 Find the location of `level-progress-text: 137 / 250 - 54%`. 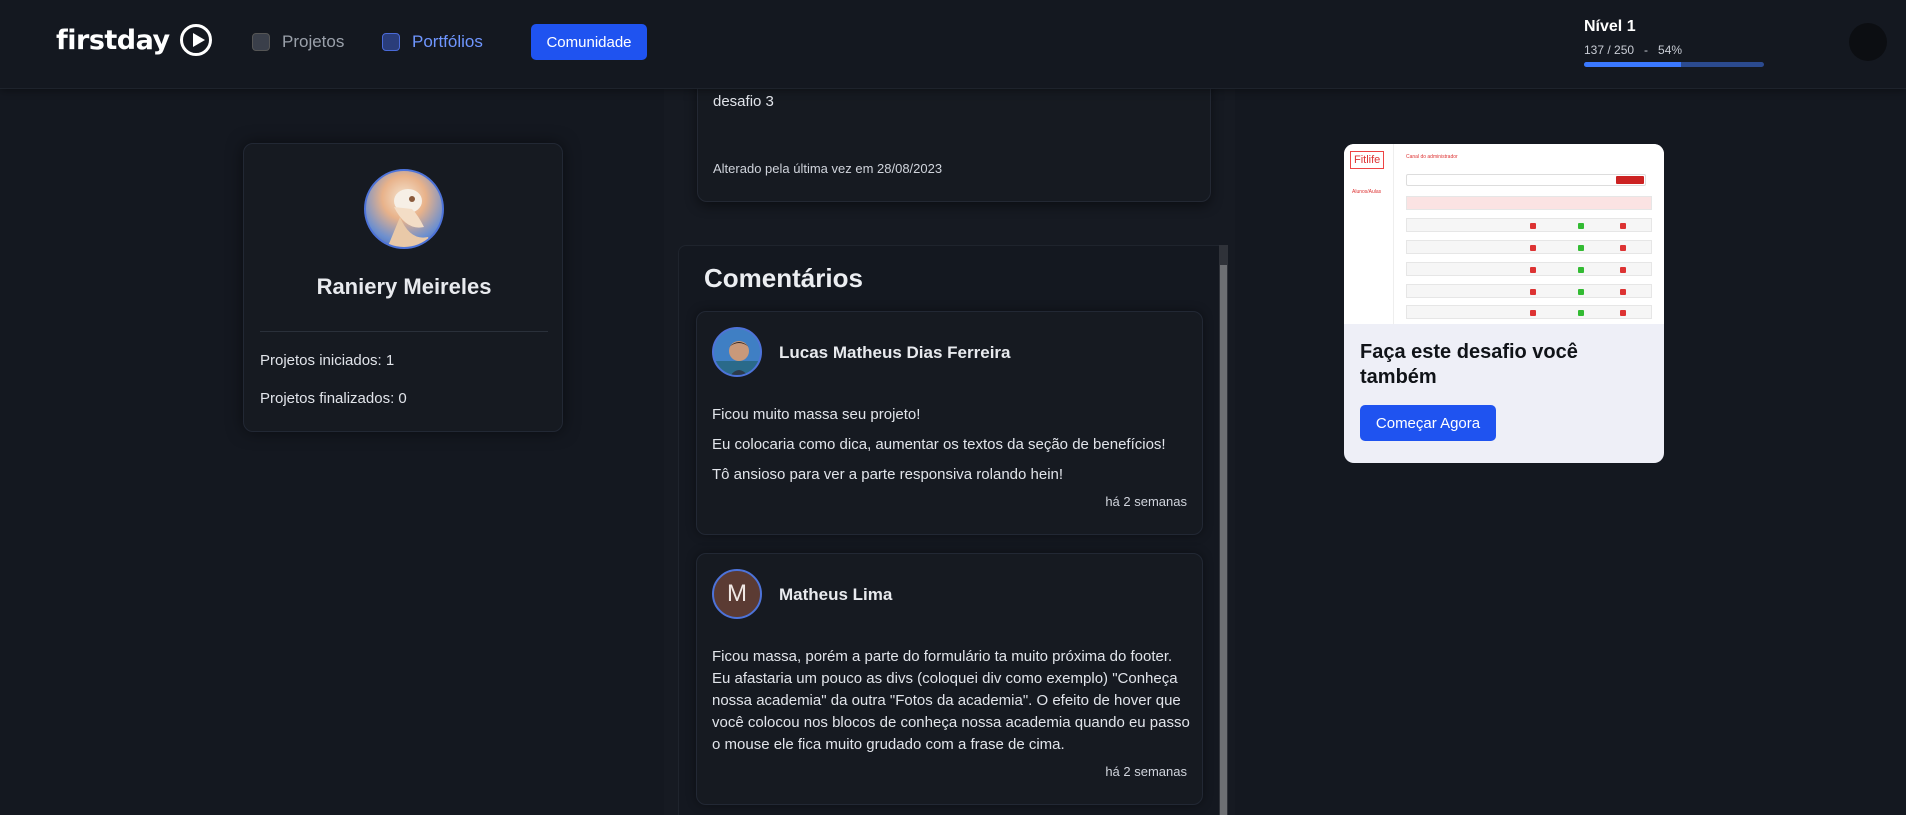

level-progress-text: 137 / 250 - 54% is located at coordinates (1633, 50).